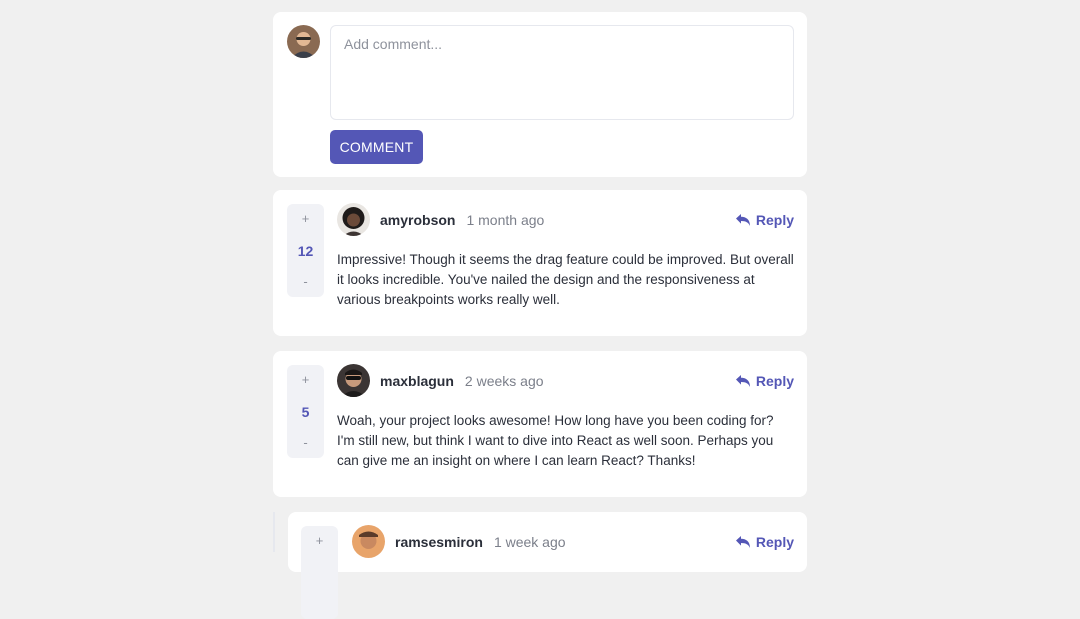 This screenshot has width=1080, height=619. I want to click on vote-control: + 5 -, so click(305, 411).